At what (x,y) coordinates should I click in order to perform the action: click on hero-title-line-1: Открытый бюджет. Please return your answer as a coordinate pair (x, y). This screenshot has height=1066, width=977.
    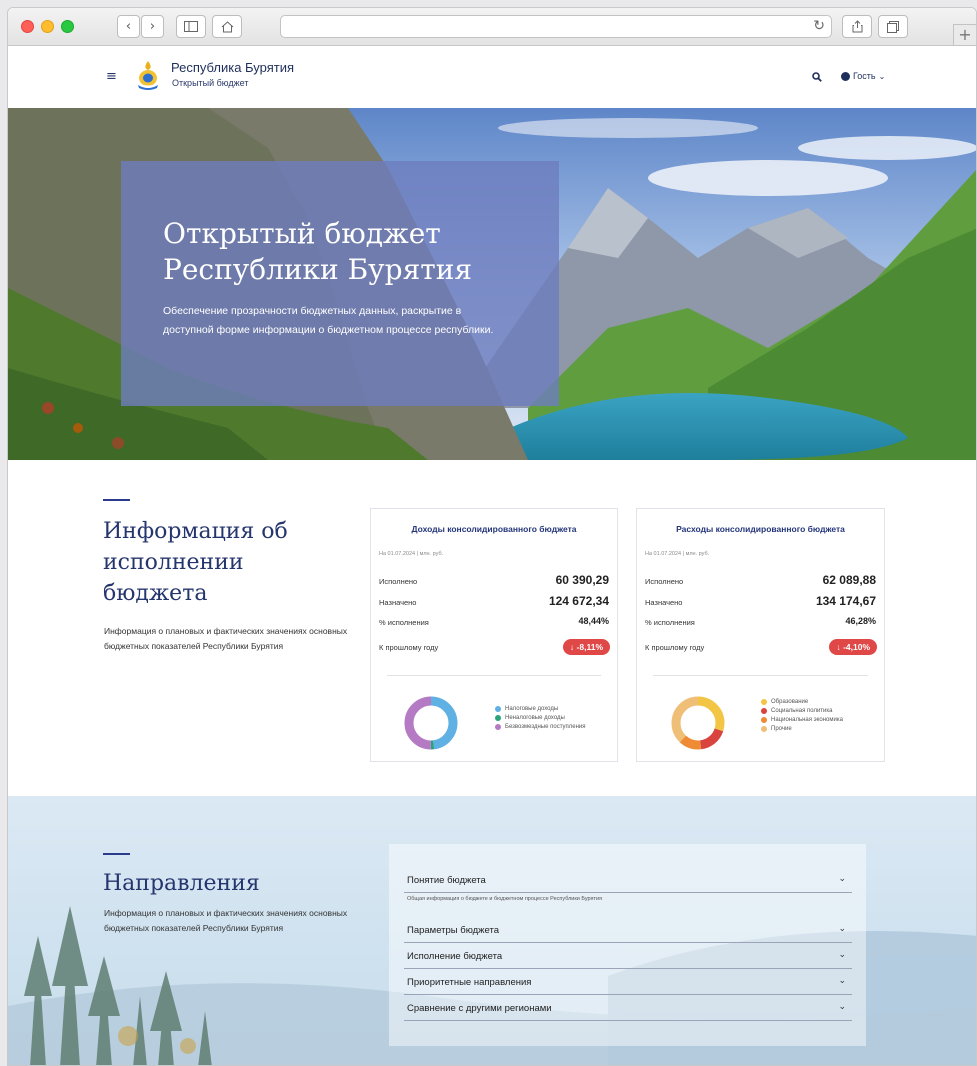
    Looking at the image, I should click on (302, 233).